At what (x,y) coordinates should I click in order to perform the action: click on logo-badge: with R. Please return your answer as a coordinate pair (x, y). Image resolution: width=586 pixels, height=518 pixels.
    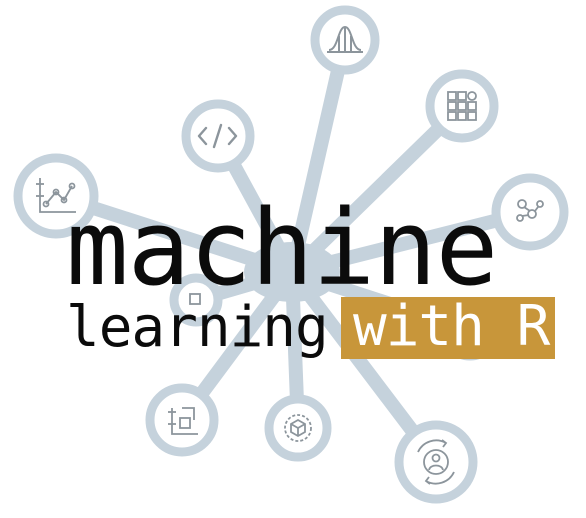
    Looking at the image, I should click on (448, 328).